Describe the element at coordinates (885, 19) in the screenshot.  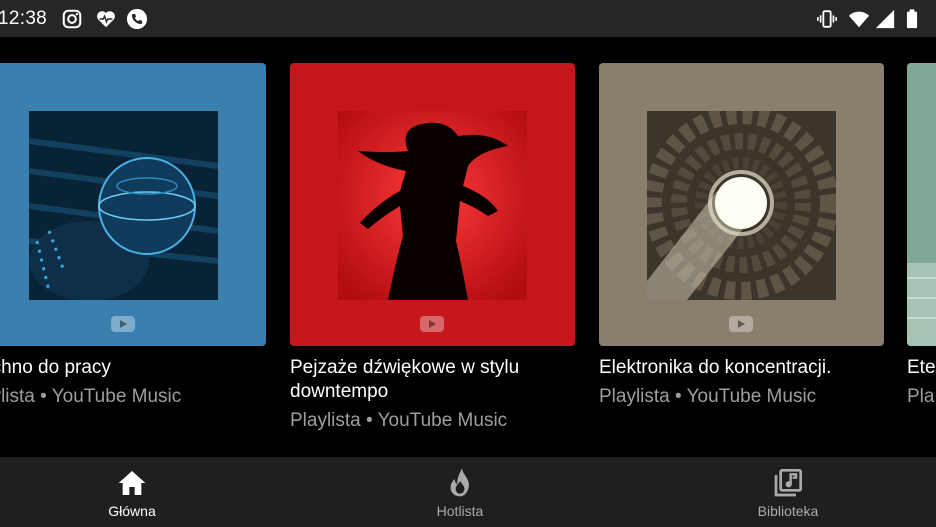
I see `signal-icon` at that location.